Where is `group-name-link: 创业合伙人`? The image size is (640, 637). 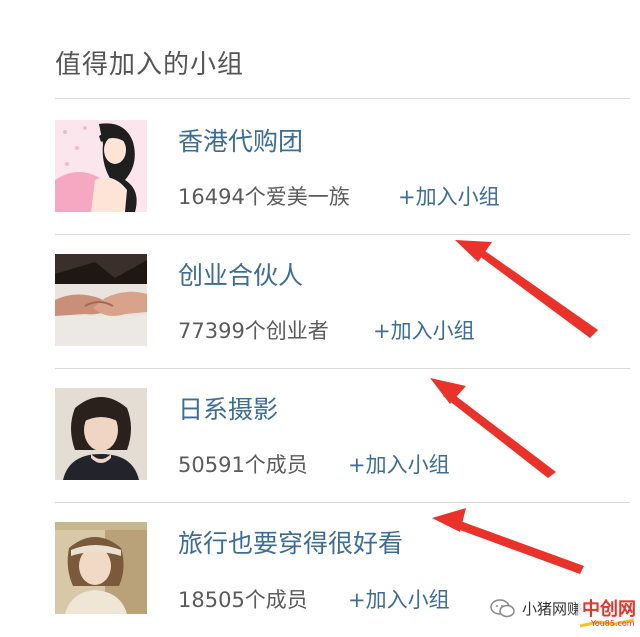 group-name-link: 创业合伙人 is located at coordinates (240, 274).